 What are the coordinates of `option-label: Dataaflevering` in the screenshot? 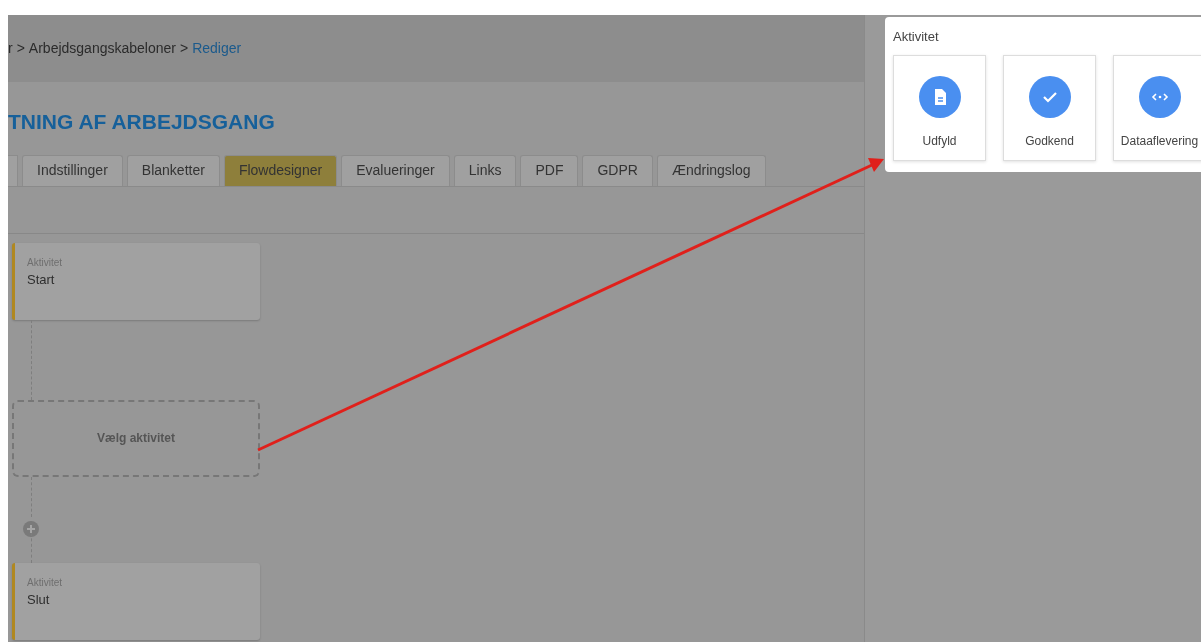 It's located at (1159, 141).